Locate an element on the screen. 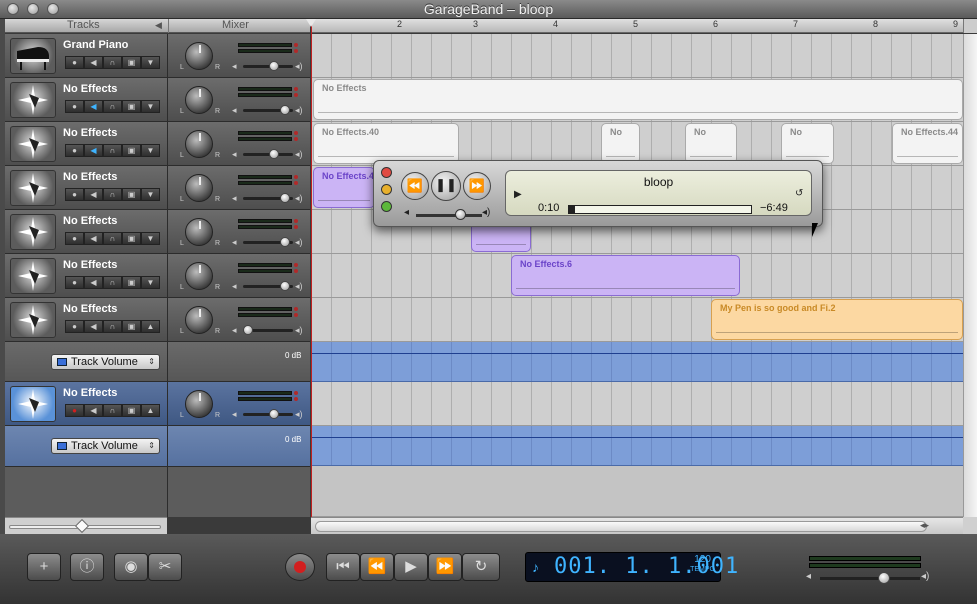 The height and width of the screenshot is (604, 977). go-to-beginning-button: ⏮ is located at coordinates (343, 567).